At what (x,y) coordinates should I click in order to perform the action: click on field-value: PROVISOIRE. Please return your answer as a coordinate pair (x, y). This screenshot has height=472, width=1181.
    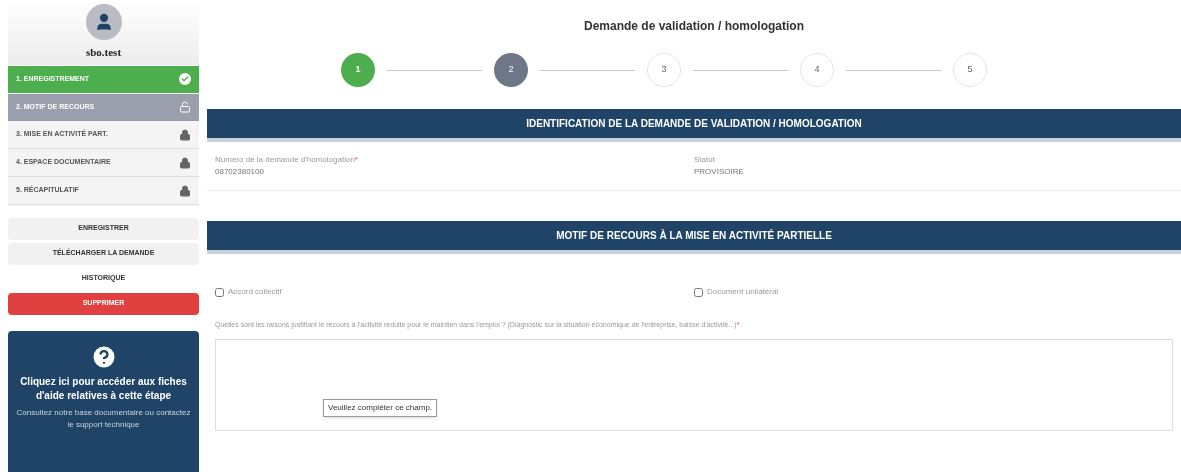
    Looking at the image, I should click on (719, 172).